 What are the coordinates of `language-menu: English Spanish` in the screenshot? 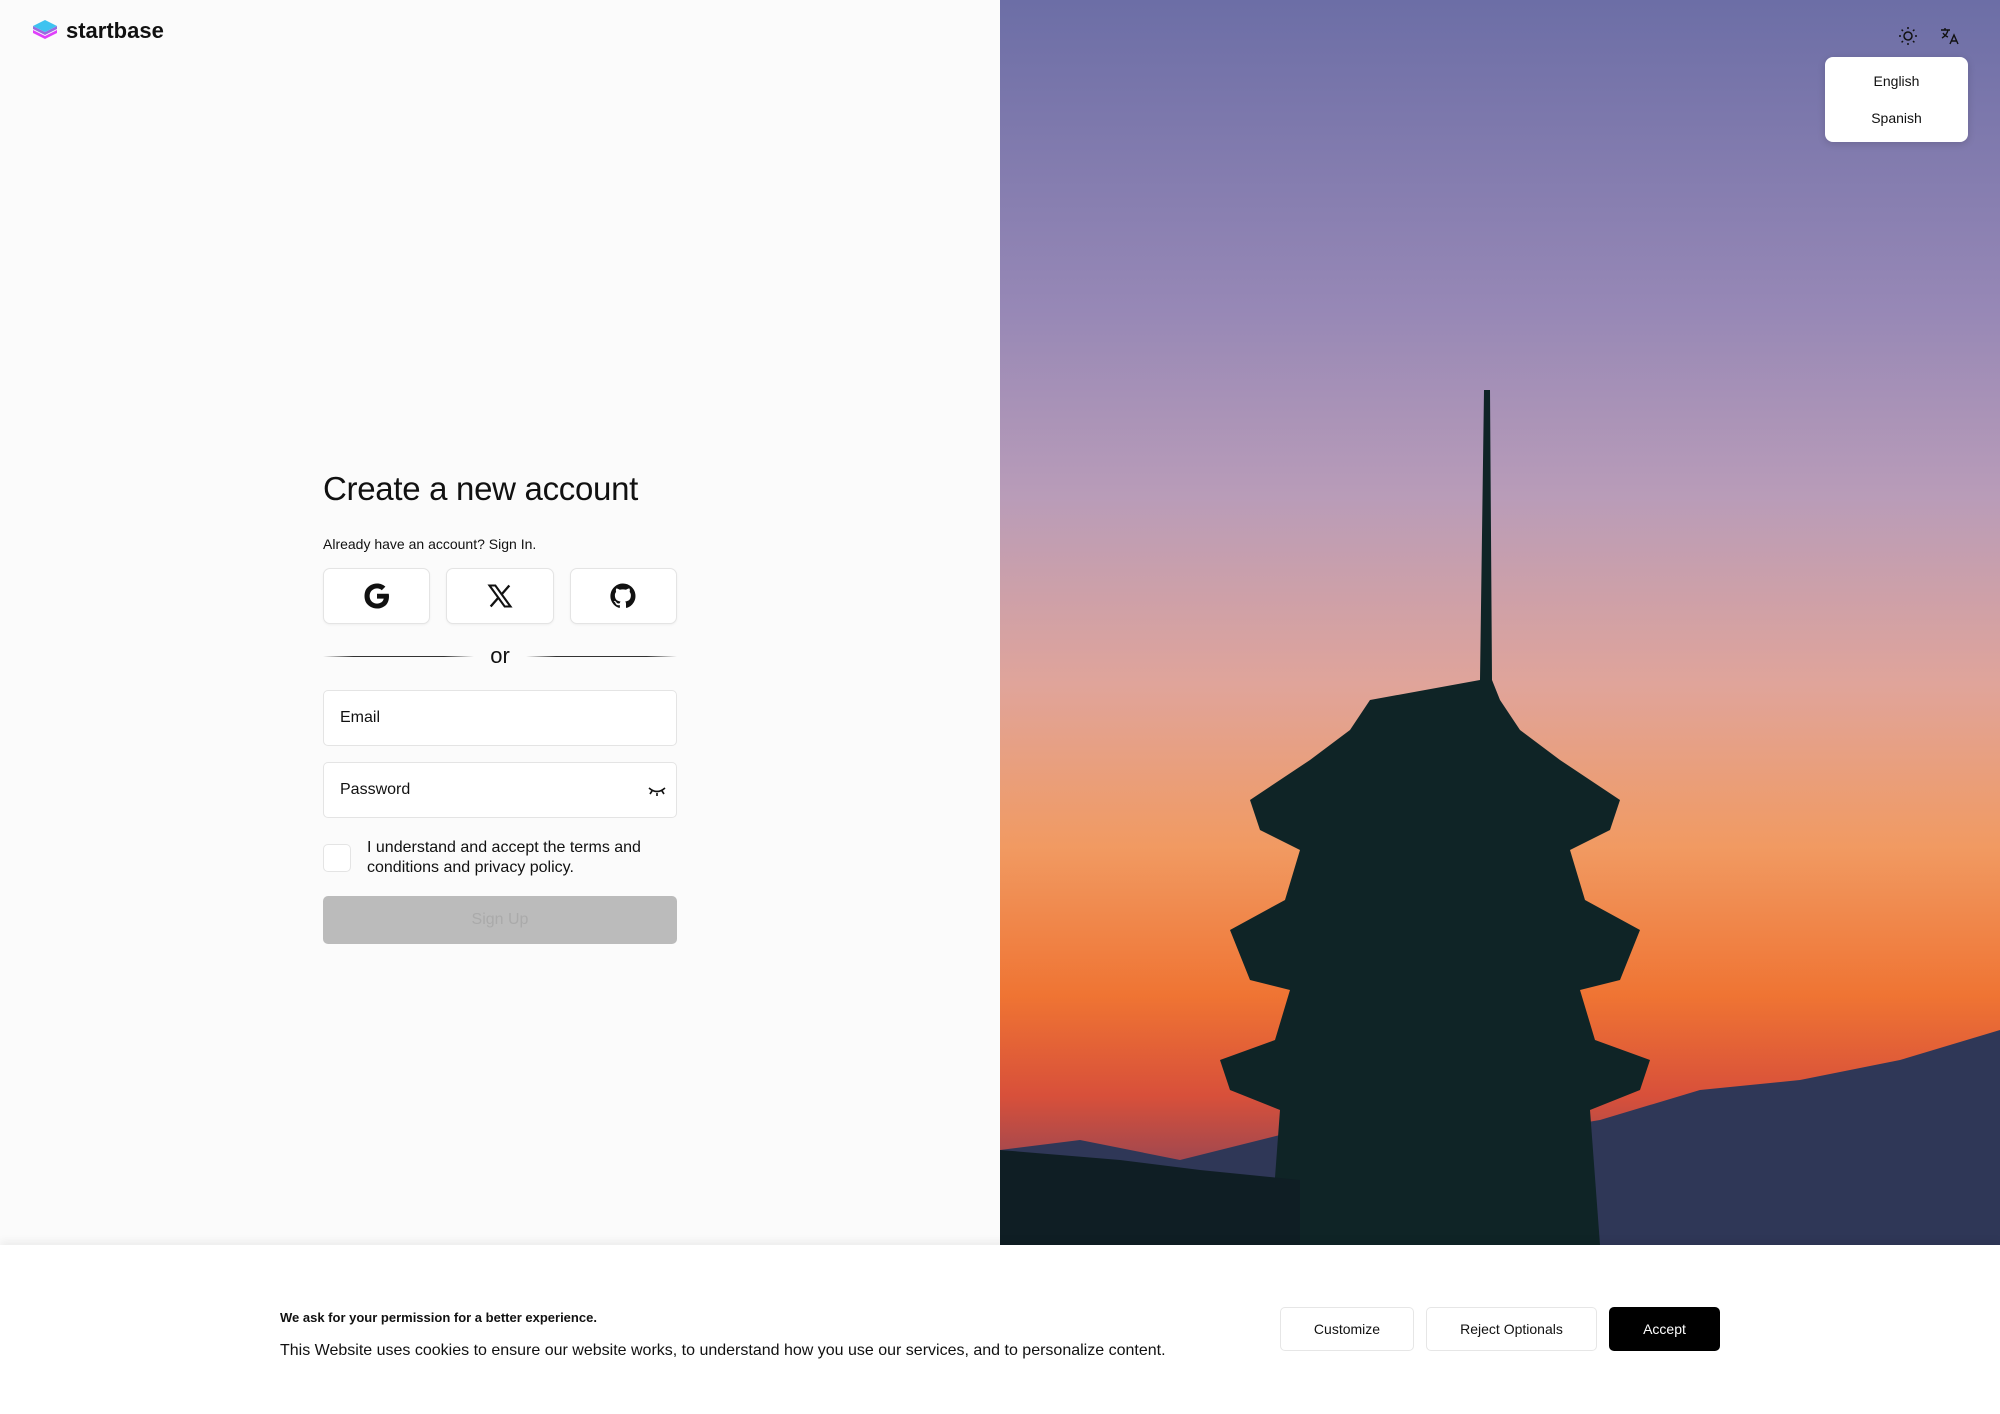 It's located at (1896, 99).